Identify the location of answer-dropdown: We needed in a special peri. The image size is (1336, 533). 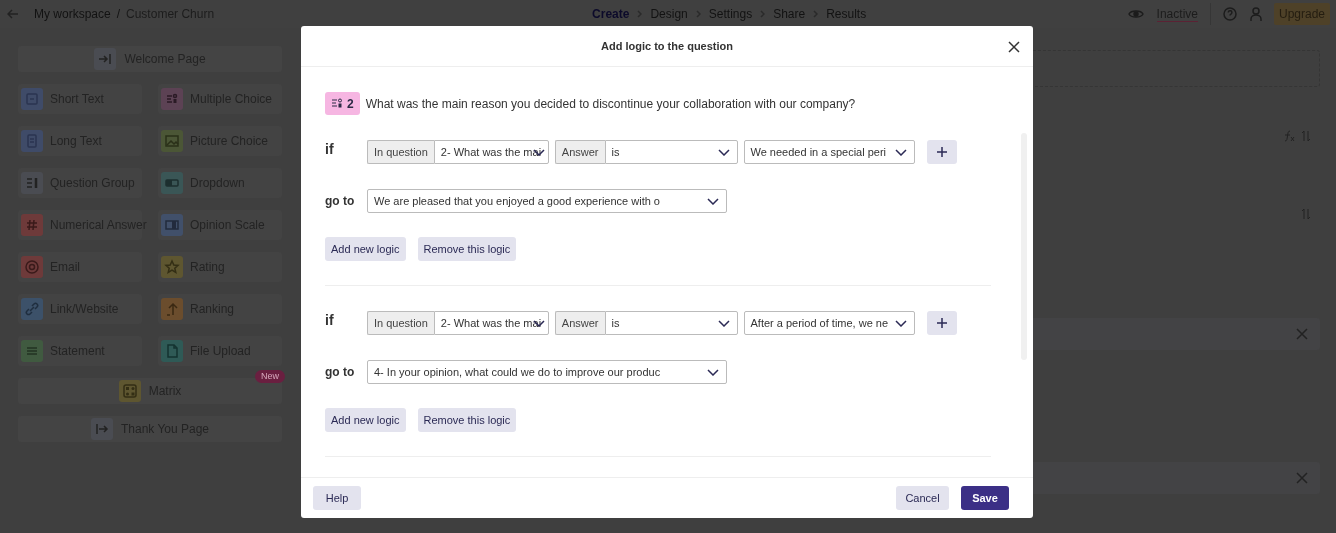
(829, 152).